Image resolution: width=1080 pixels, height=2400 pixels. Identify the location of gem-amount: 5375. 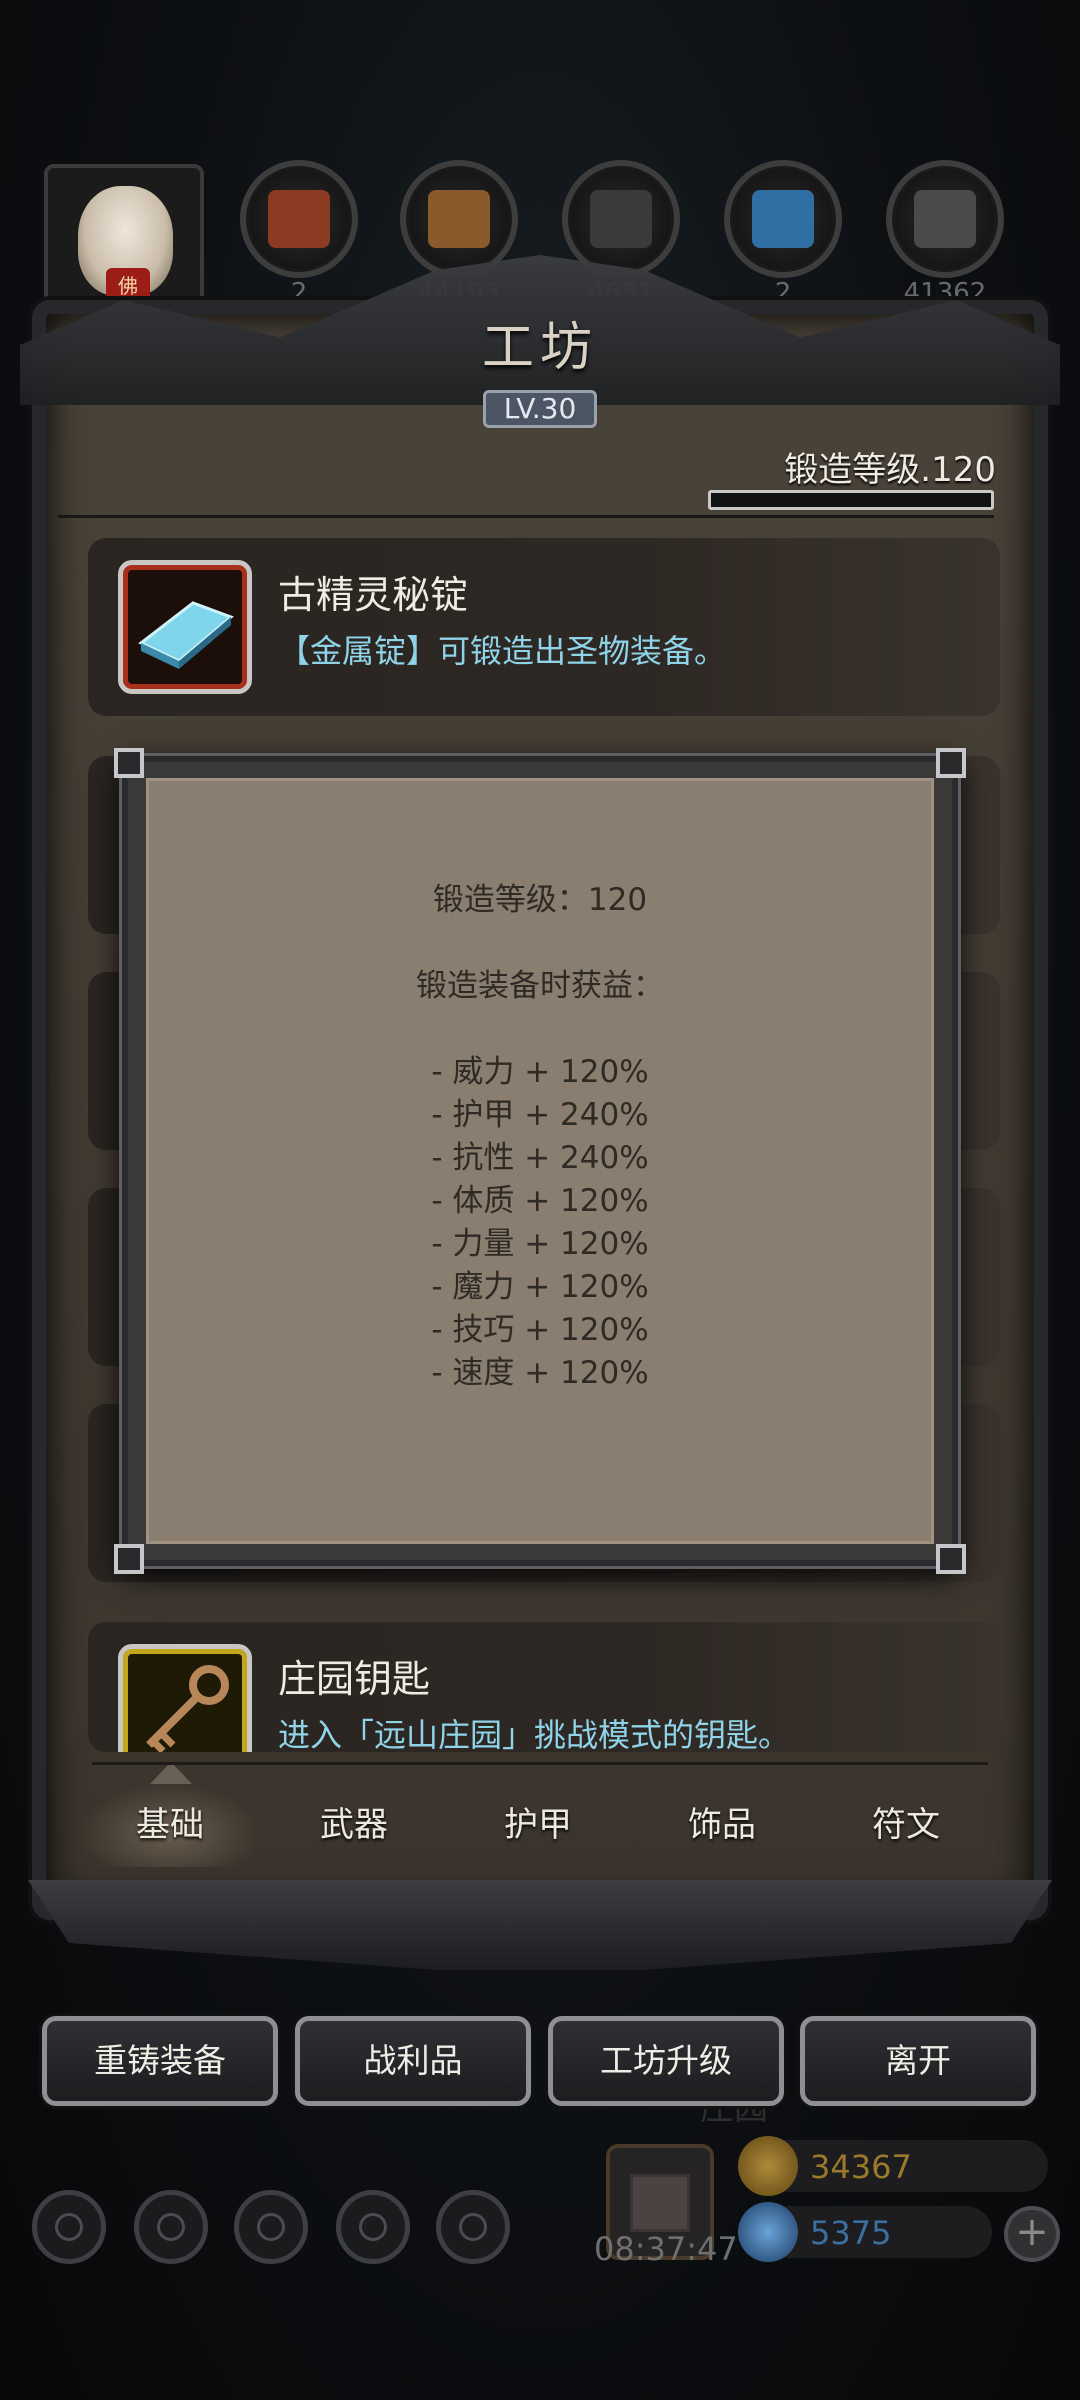
(851, 2233).